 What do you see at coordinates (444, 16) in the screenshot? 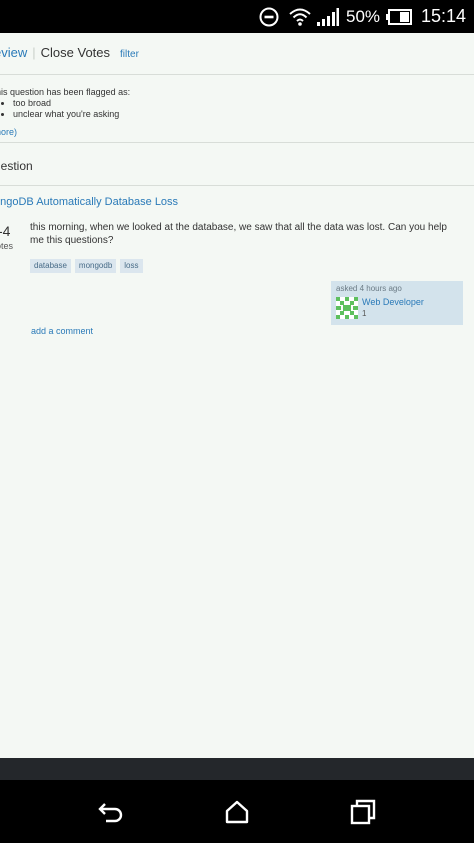
I see `clock: 15:14` at bounding box center [444, 16].